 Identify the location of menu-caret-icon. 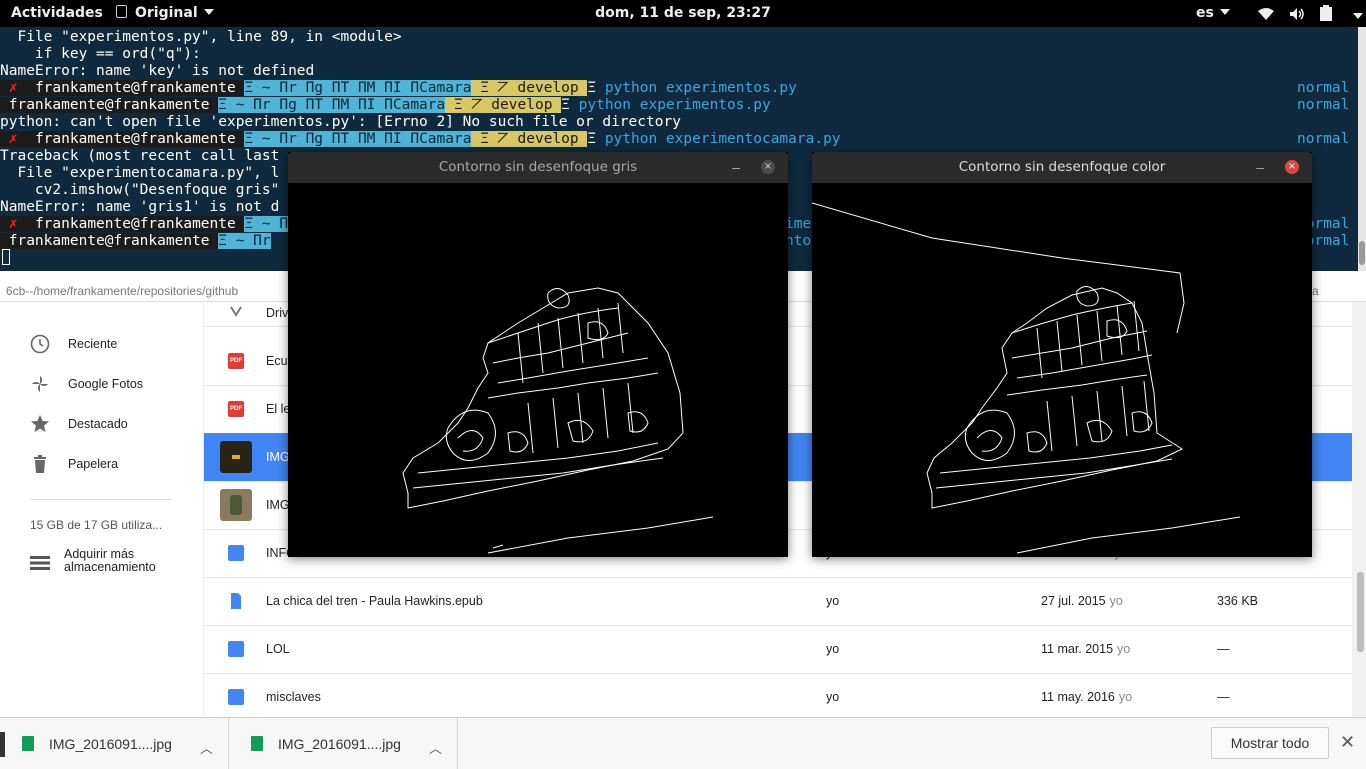
(1357, 16).